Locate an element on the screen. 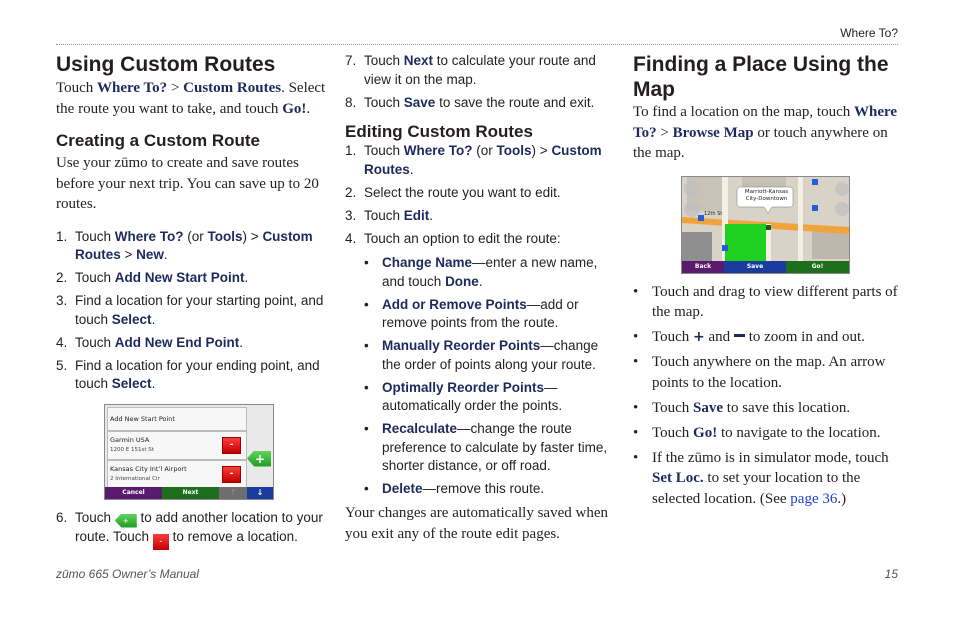 This screenshot has height=618, width=954. step-number: 2. is located at coordinates (62, 277).